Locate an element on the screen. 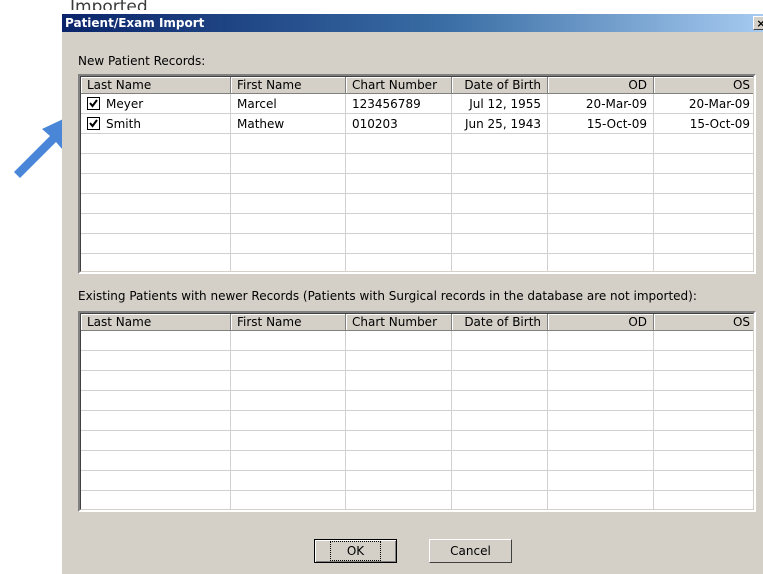  cancel-button-label: Cancel is located at coordinates (470, 551).